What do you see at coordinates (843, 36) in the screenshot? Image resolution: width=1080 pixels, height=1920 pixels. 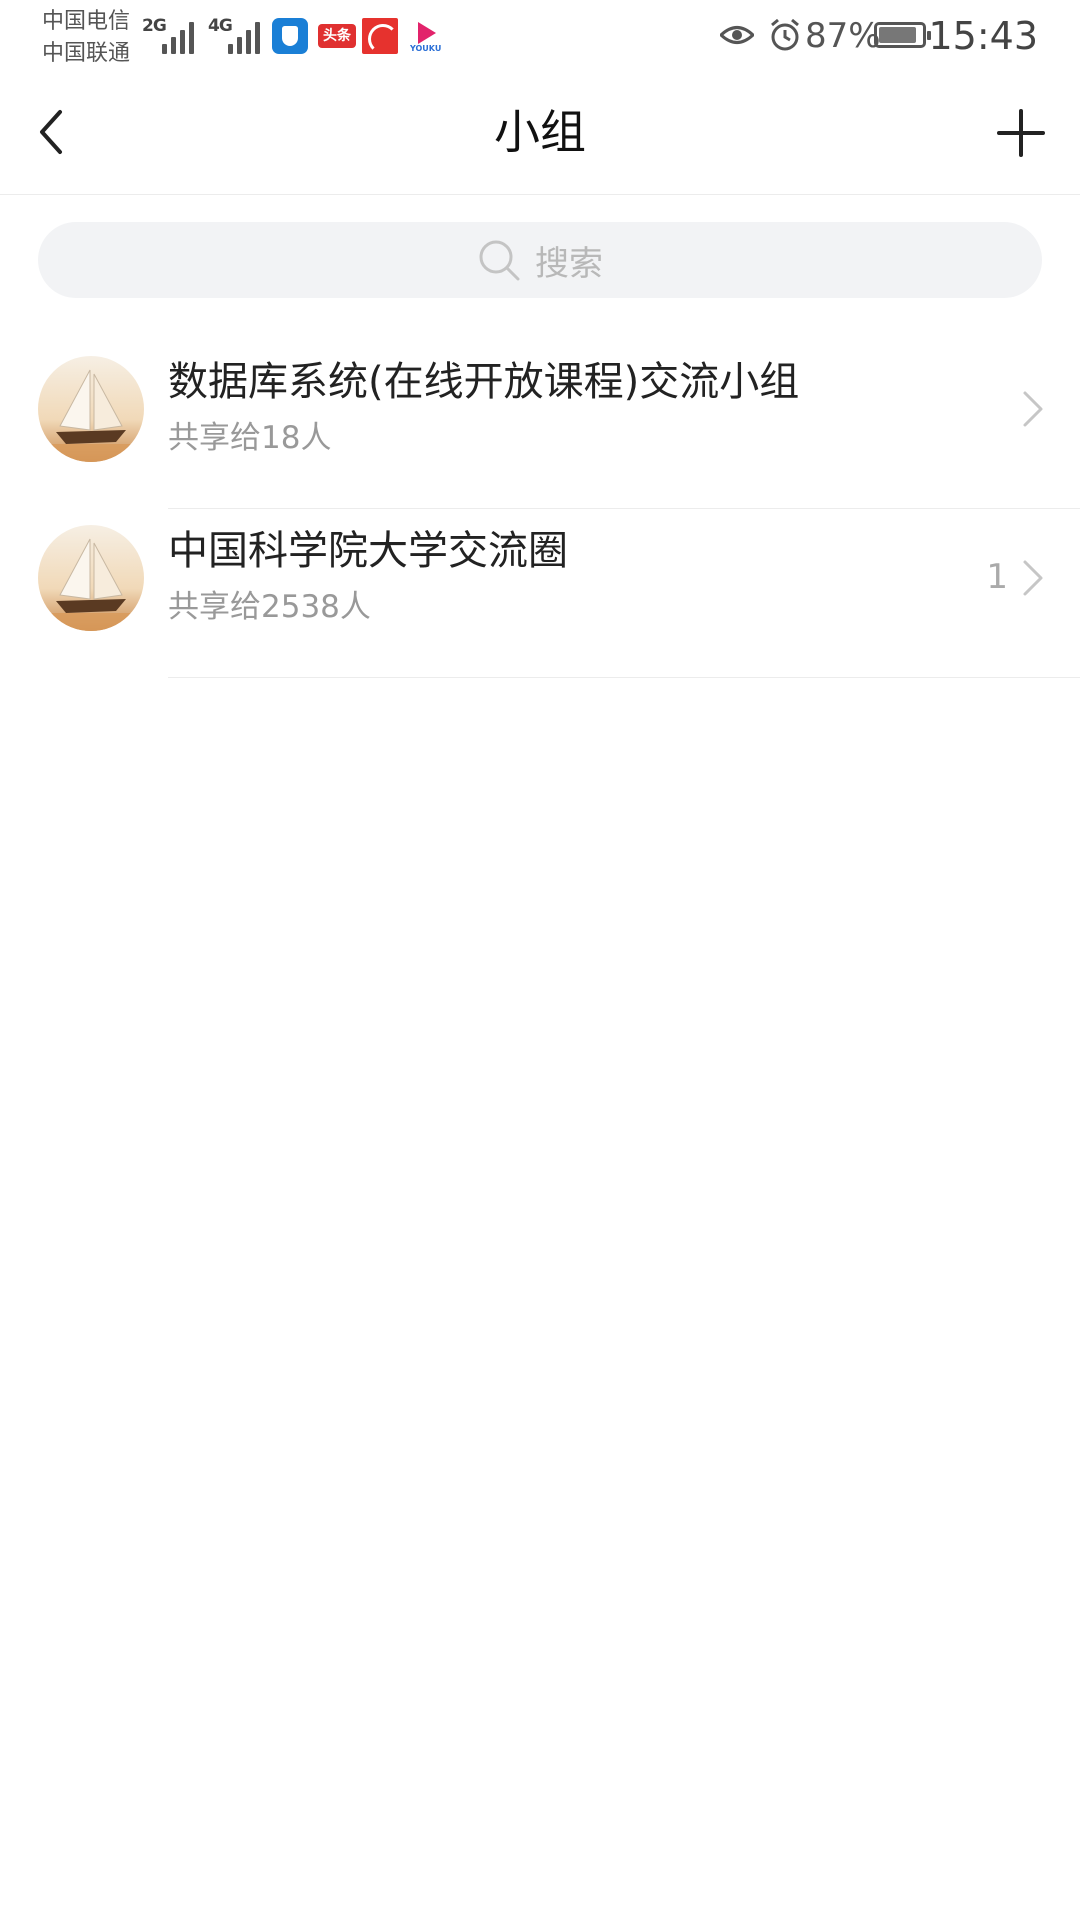 I see `battery-percent: 87%` at bounding box center [843, 36].